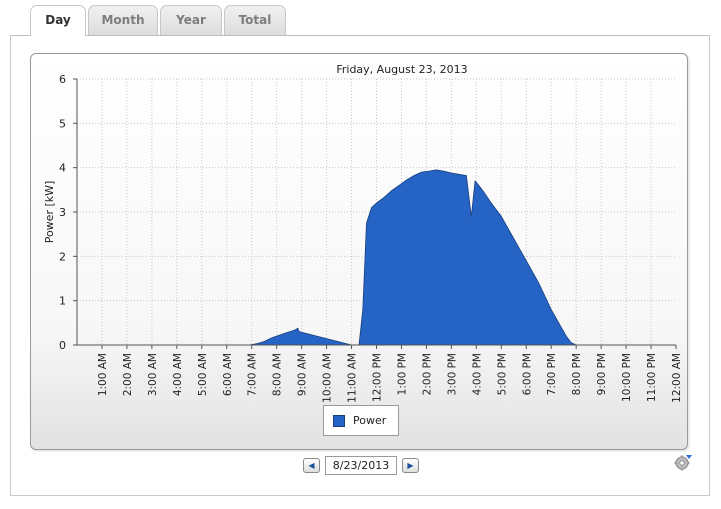  What do you see at coordinates (153, 374) in the screenshot?
I see `x-tick-label: 3:00 AM` at bounding box center [153, 374].